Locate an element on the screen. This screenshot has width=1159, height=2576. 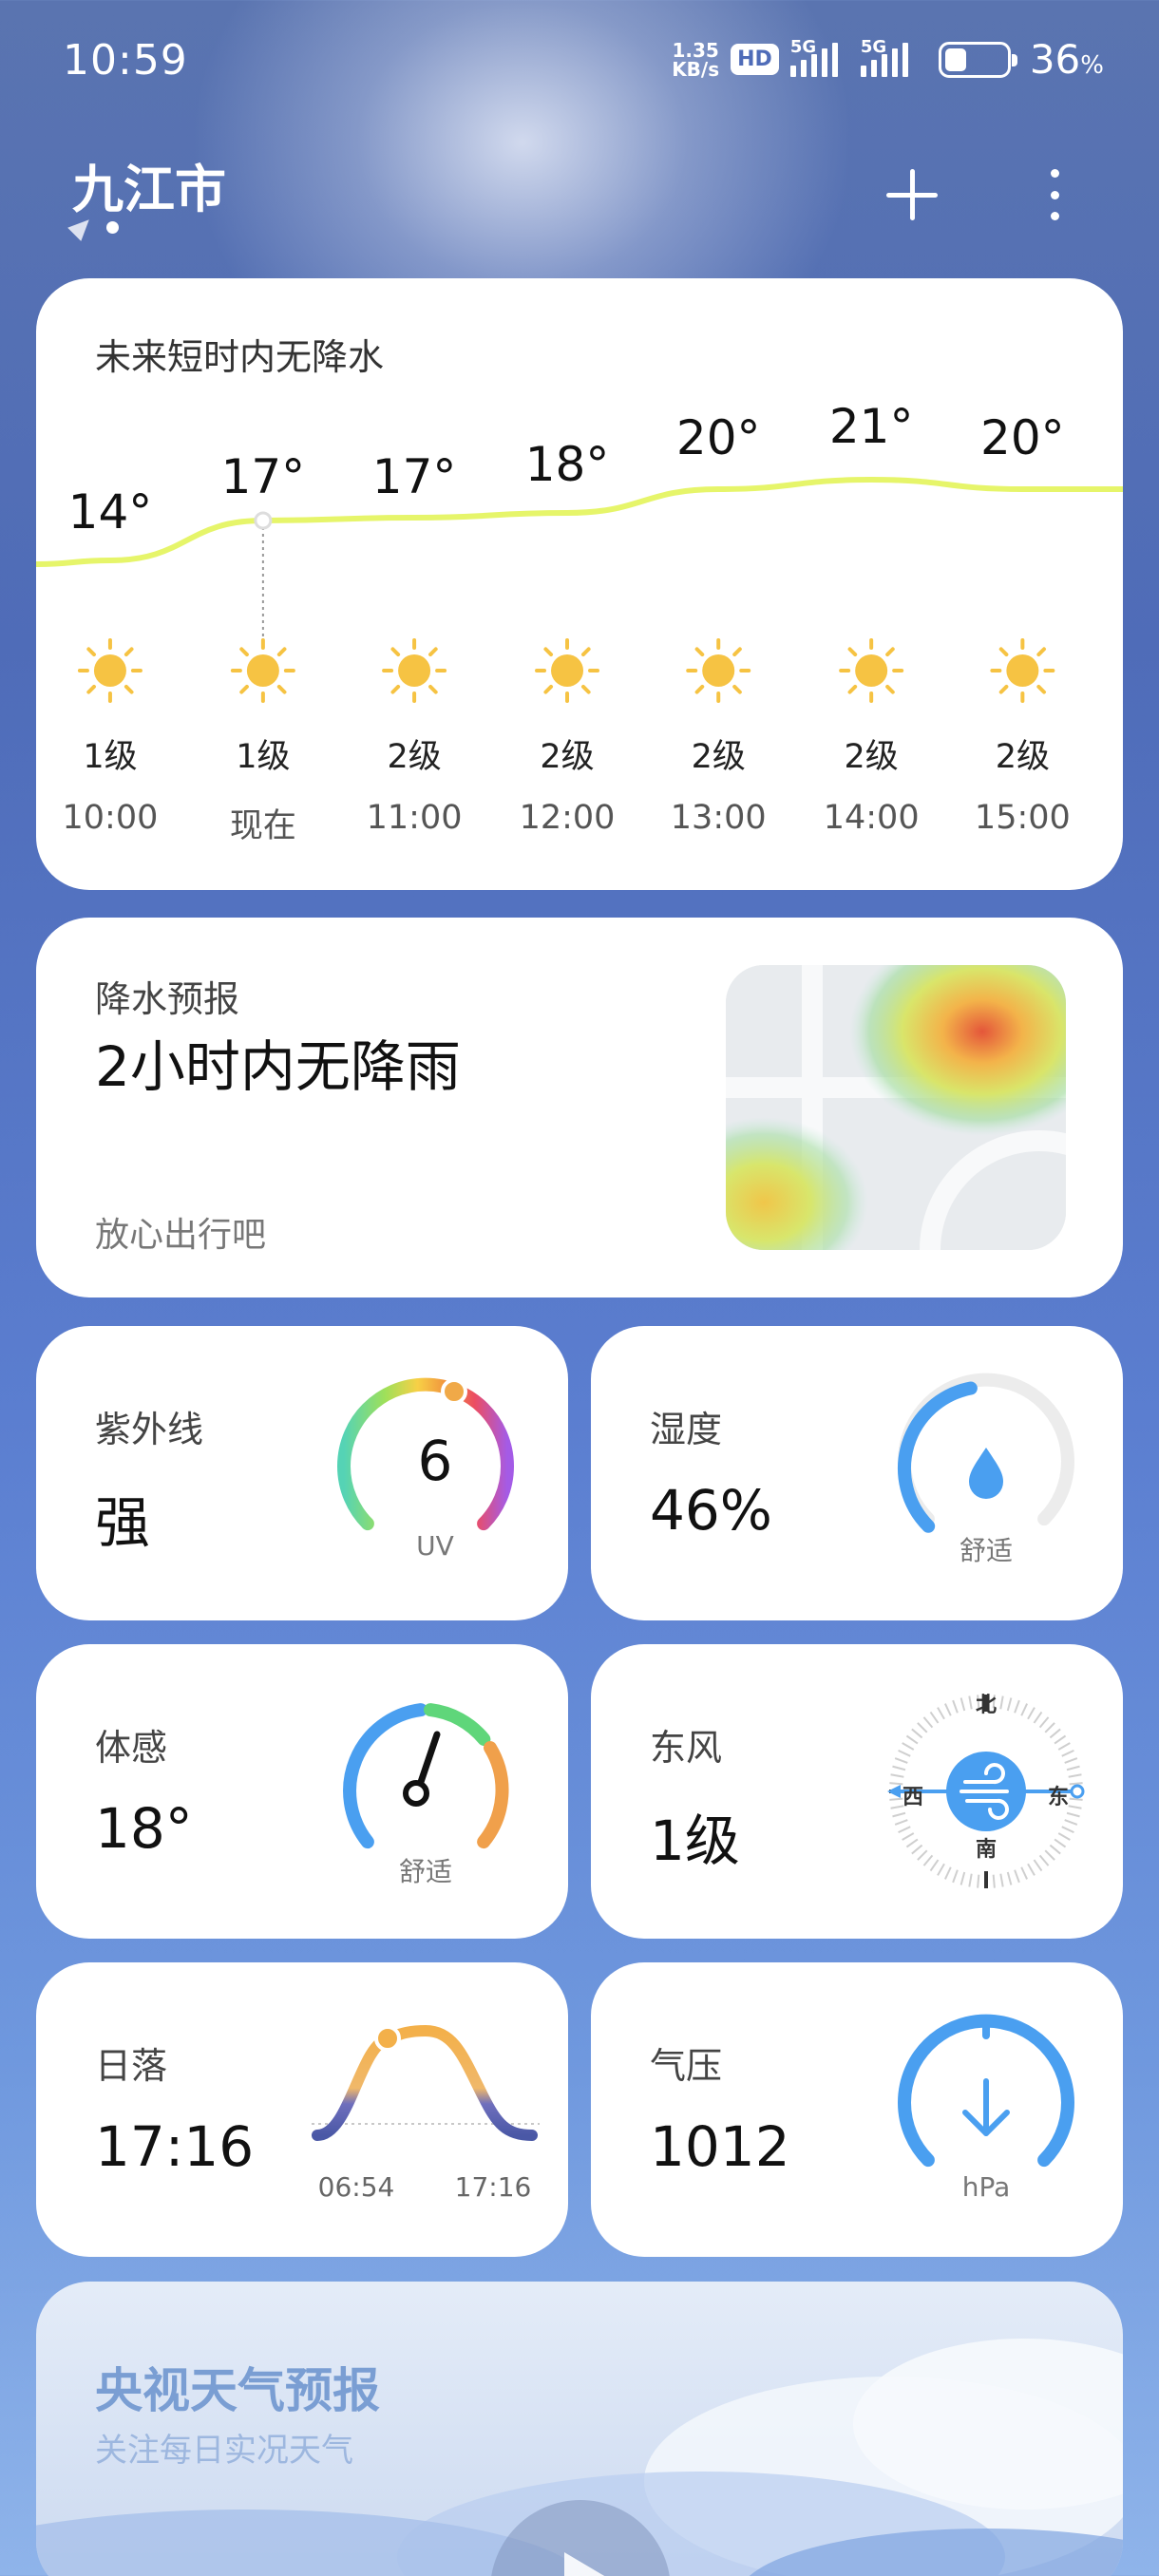
radar-map-image is located at coordinates (896, 1107).